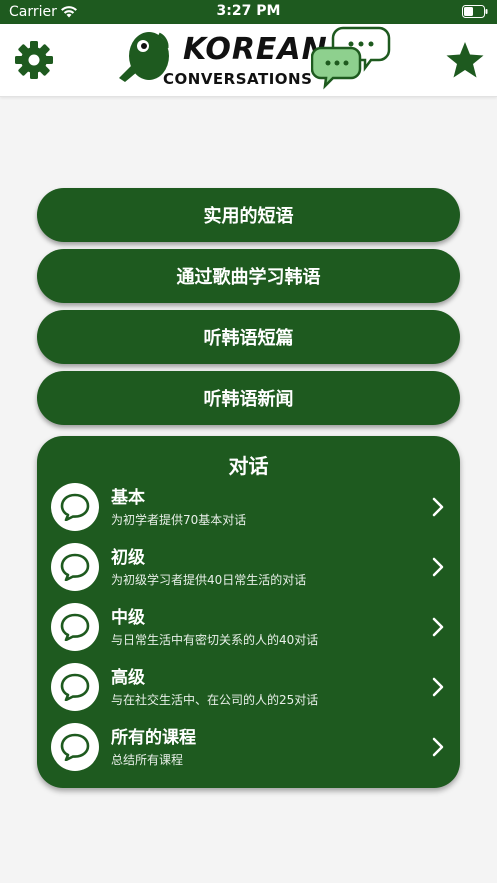 This screenshot has width=497, height=883. Describe the element at coordinates (128, 558) in the screenshot. I see `item-title: 初级` at that location.